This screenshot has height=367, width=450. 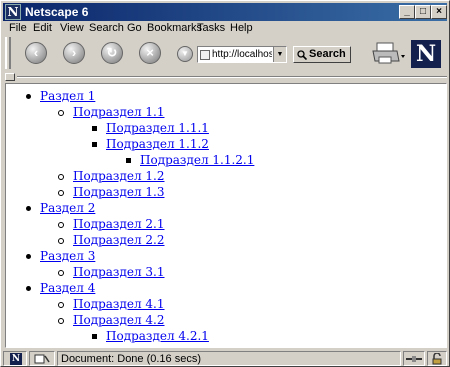 I want to click on status-text-cell: Document: Done (0.16 secs), so click(x=229, y=358).